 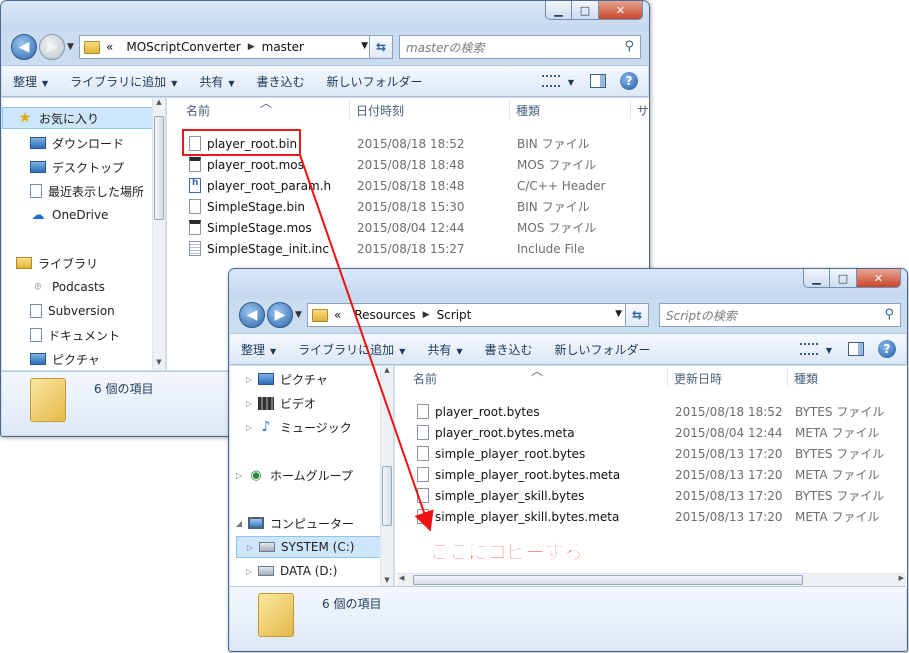 What do you see at coordinates (901, 578) in the screenshot?
I see `scroll-right-icon: ▶` at bounding box center [901, 578].